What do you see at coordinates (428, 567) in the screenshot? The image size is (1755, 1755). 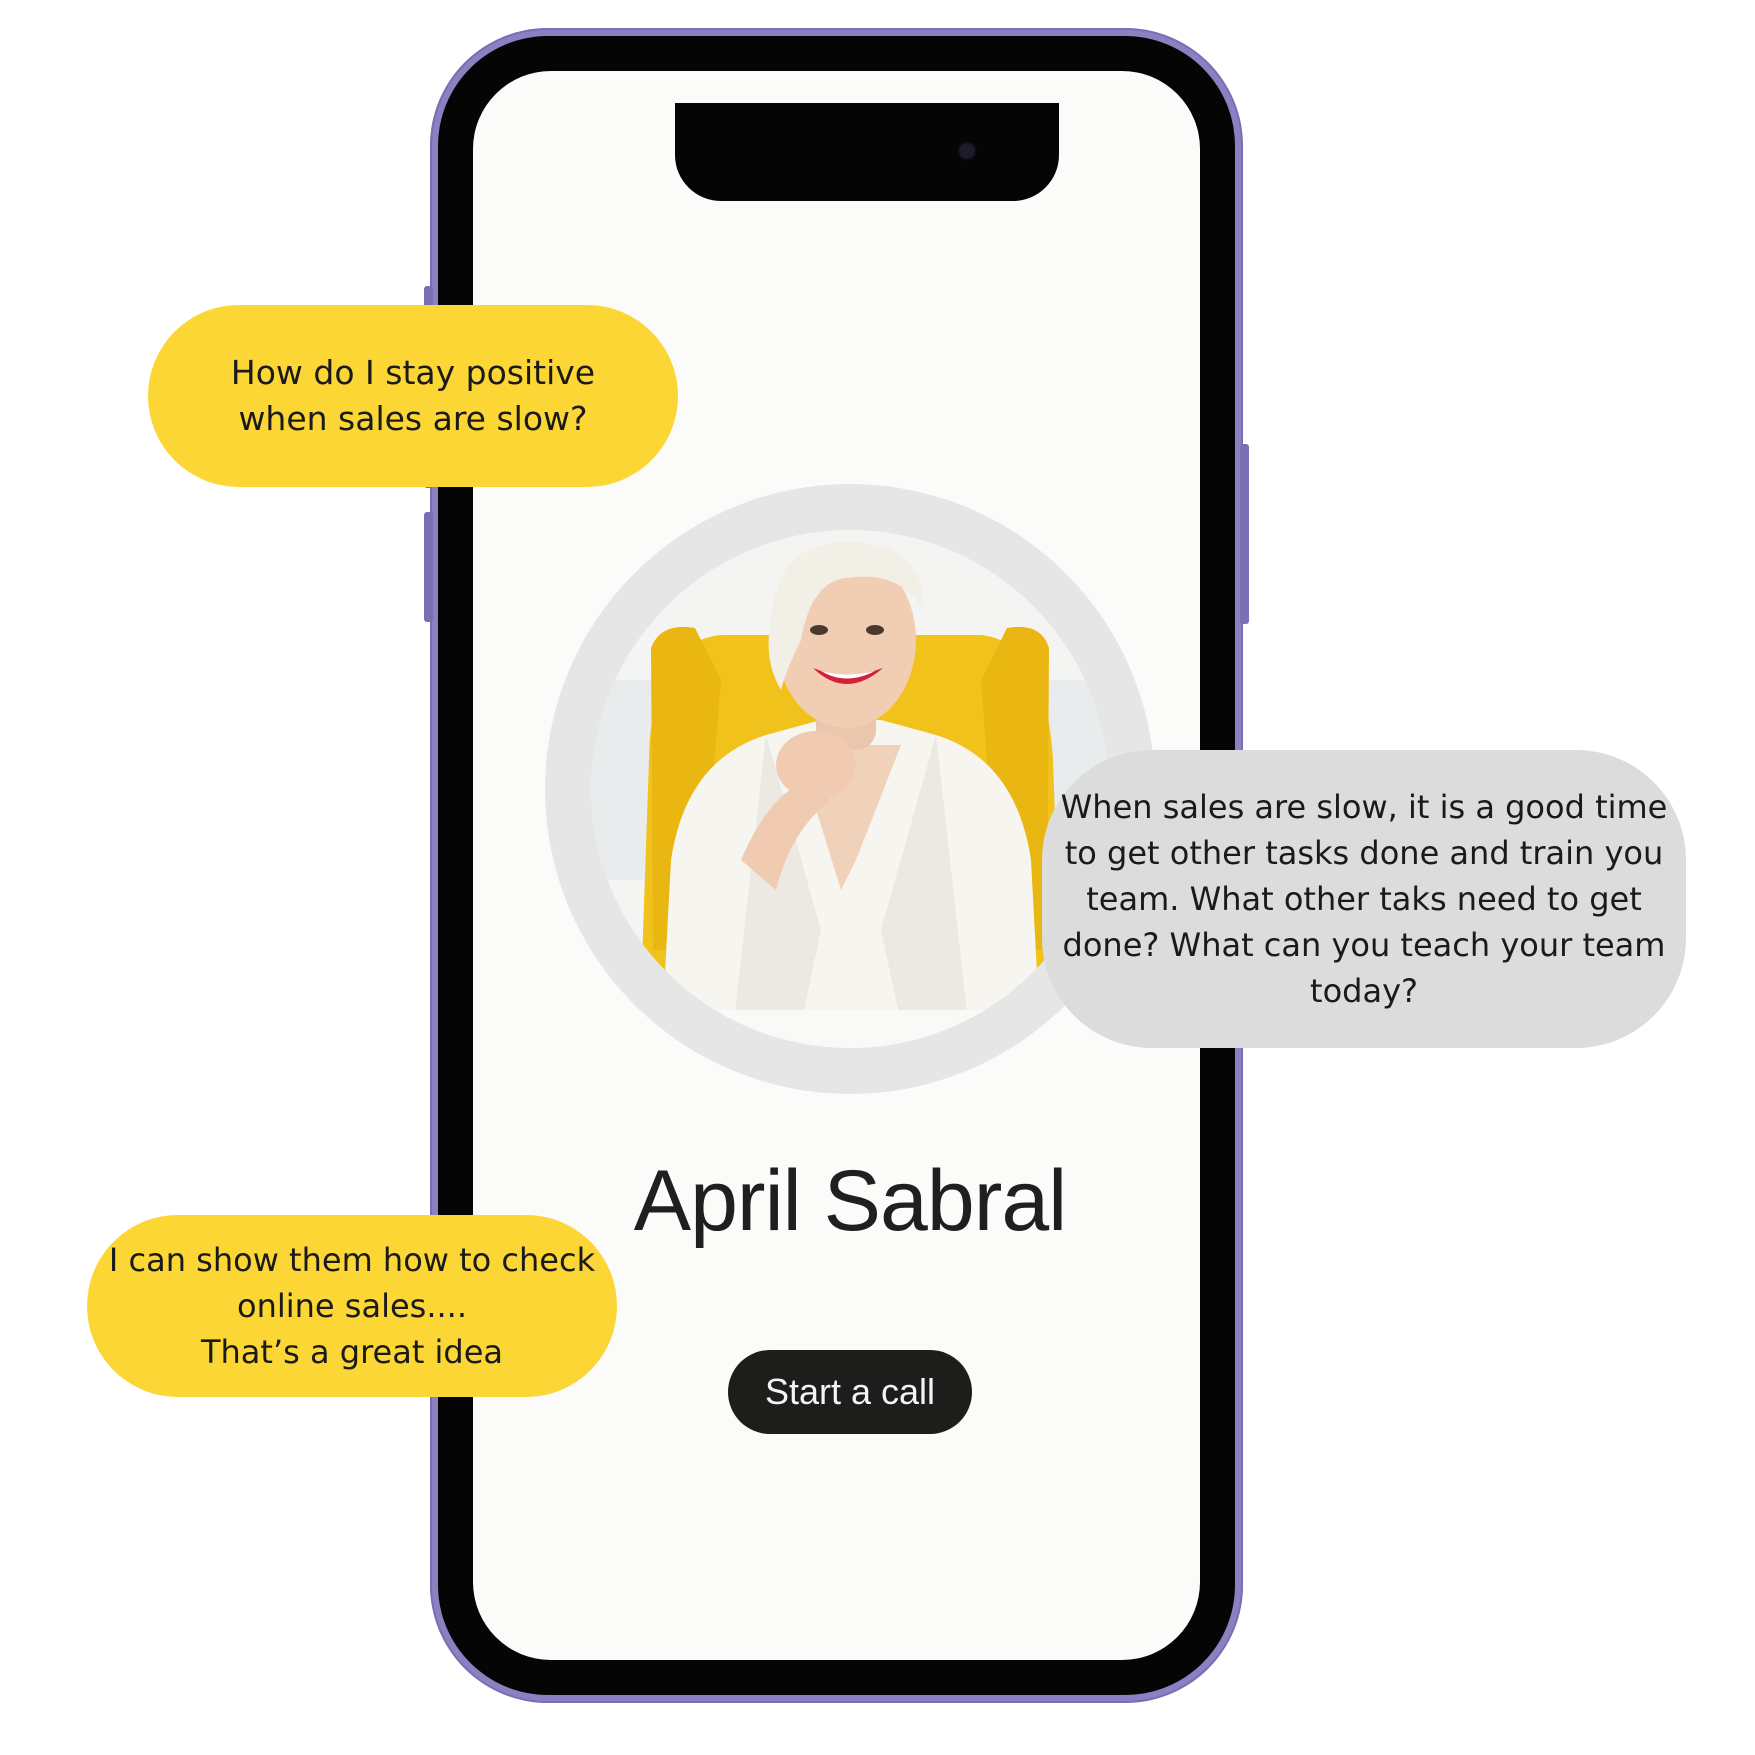 I see `phone-volume-down-button` at bounding box center [428, 567].